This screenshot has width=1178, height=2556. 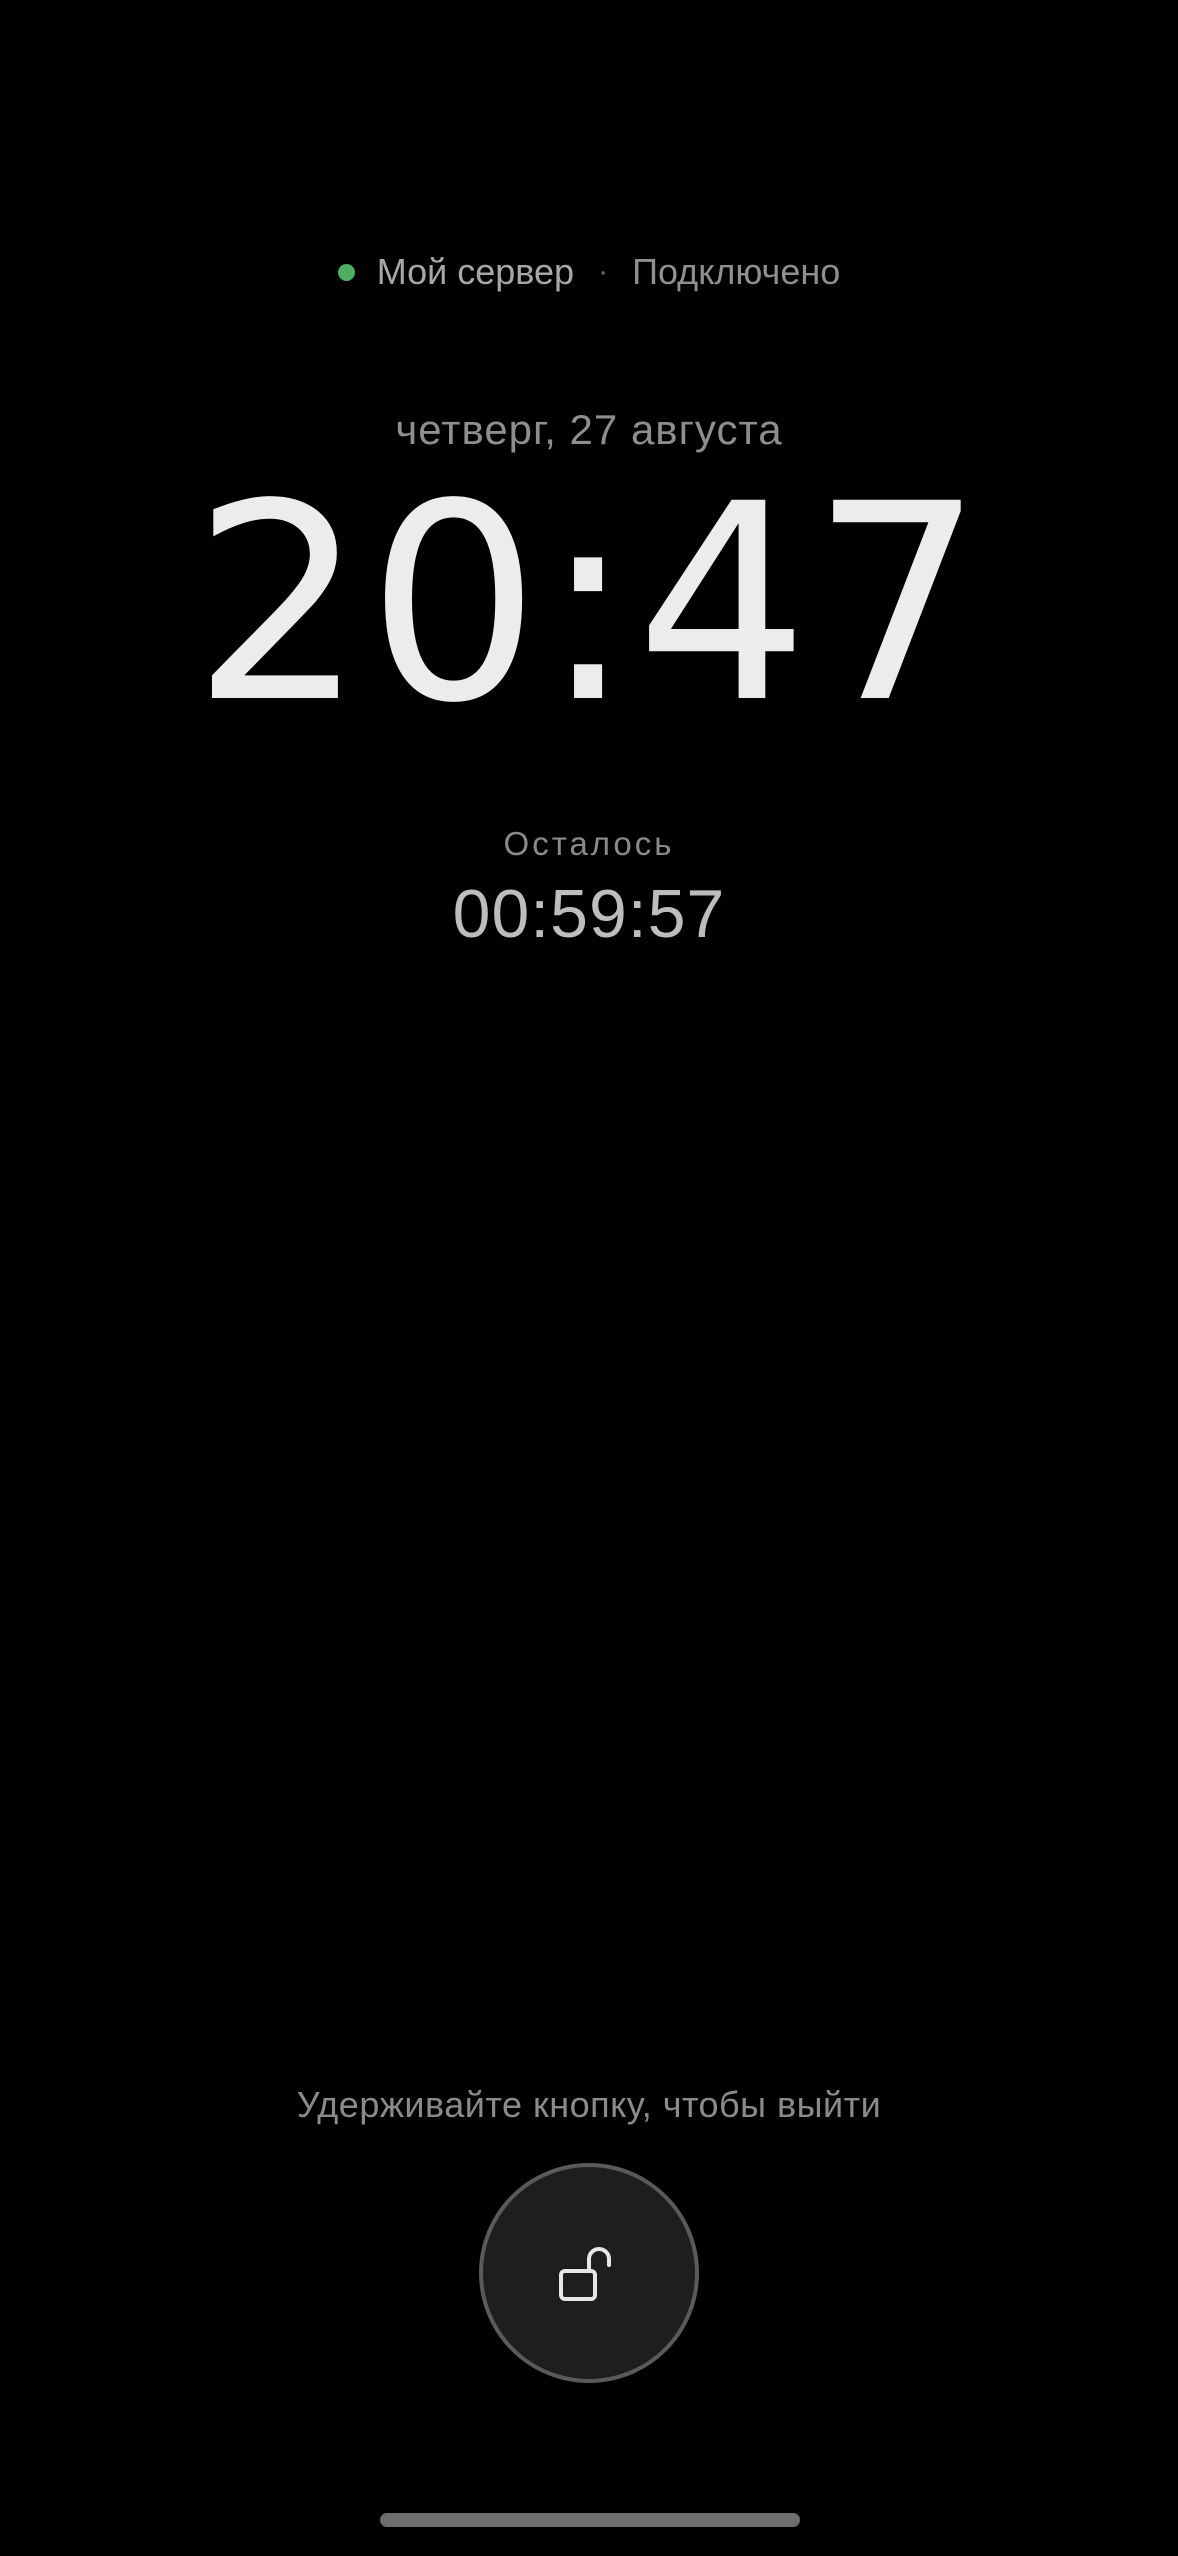 What do you see at coordinates (589, 914) in the screenshot?
I see `remaining-time: 00:59:57` at bounding box center [589, 914].